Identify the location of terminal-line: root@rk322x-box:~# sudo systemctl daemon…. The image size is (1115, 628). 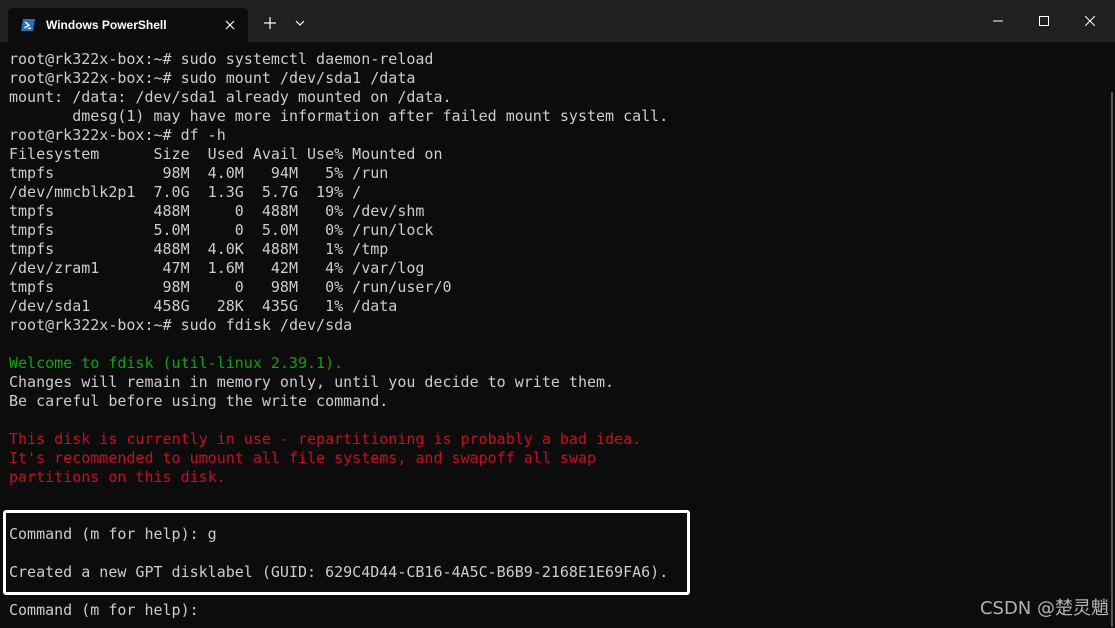
(221, 59).